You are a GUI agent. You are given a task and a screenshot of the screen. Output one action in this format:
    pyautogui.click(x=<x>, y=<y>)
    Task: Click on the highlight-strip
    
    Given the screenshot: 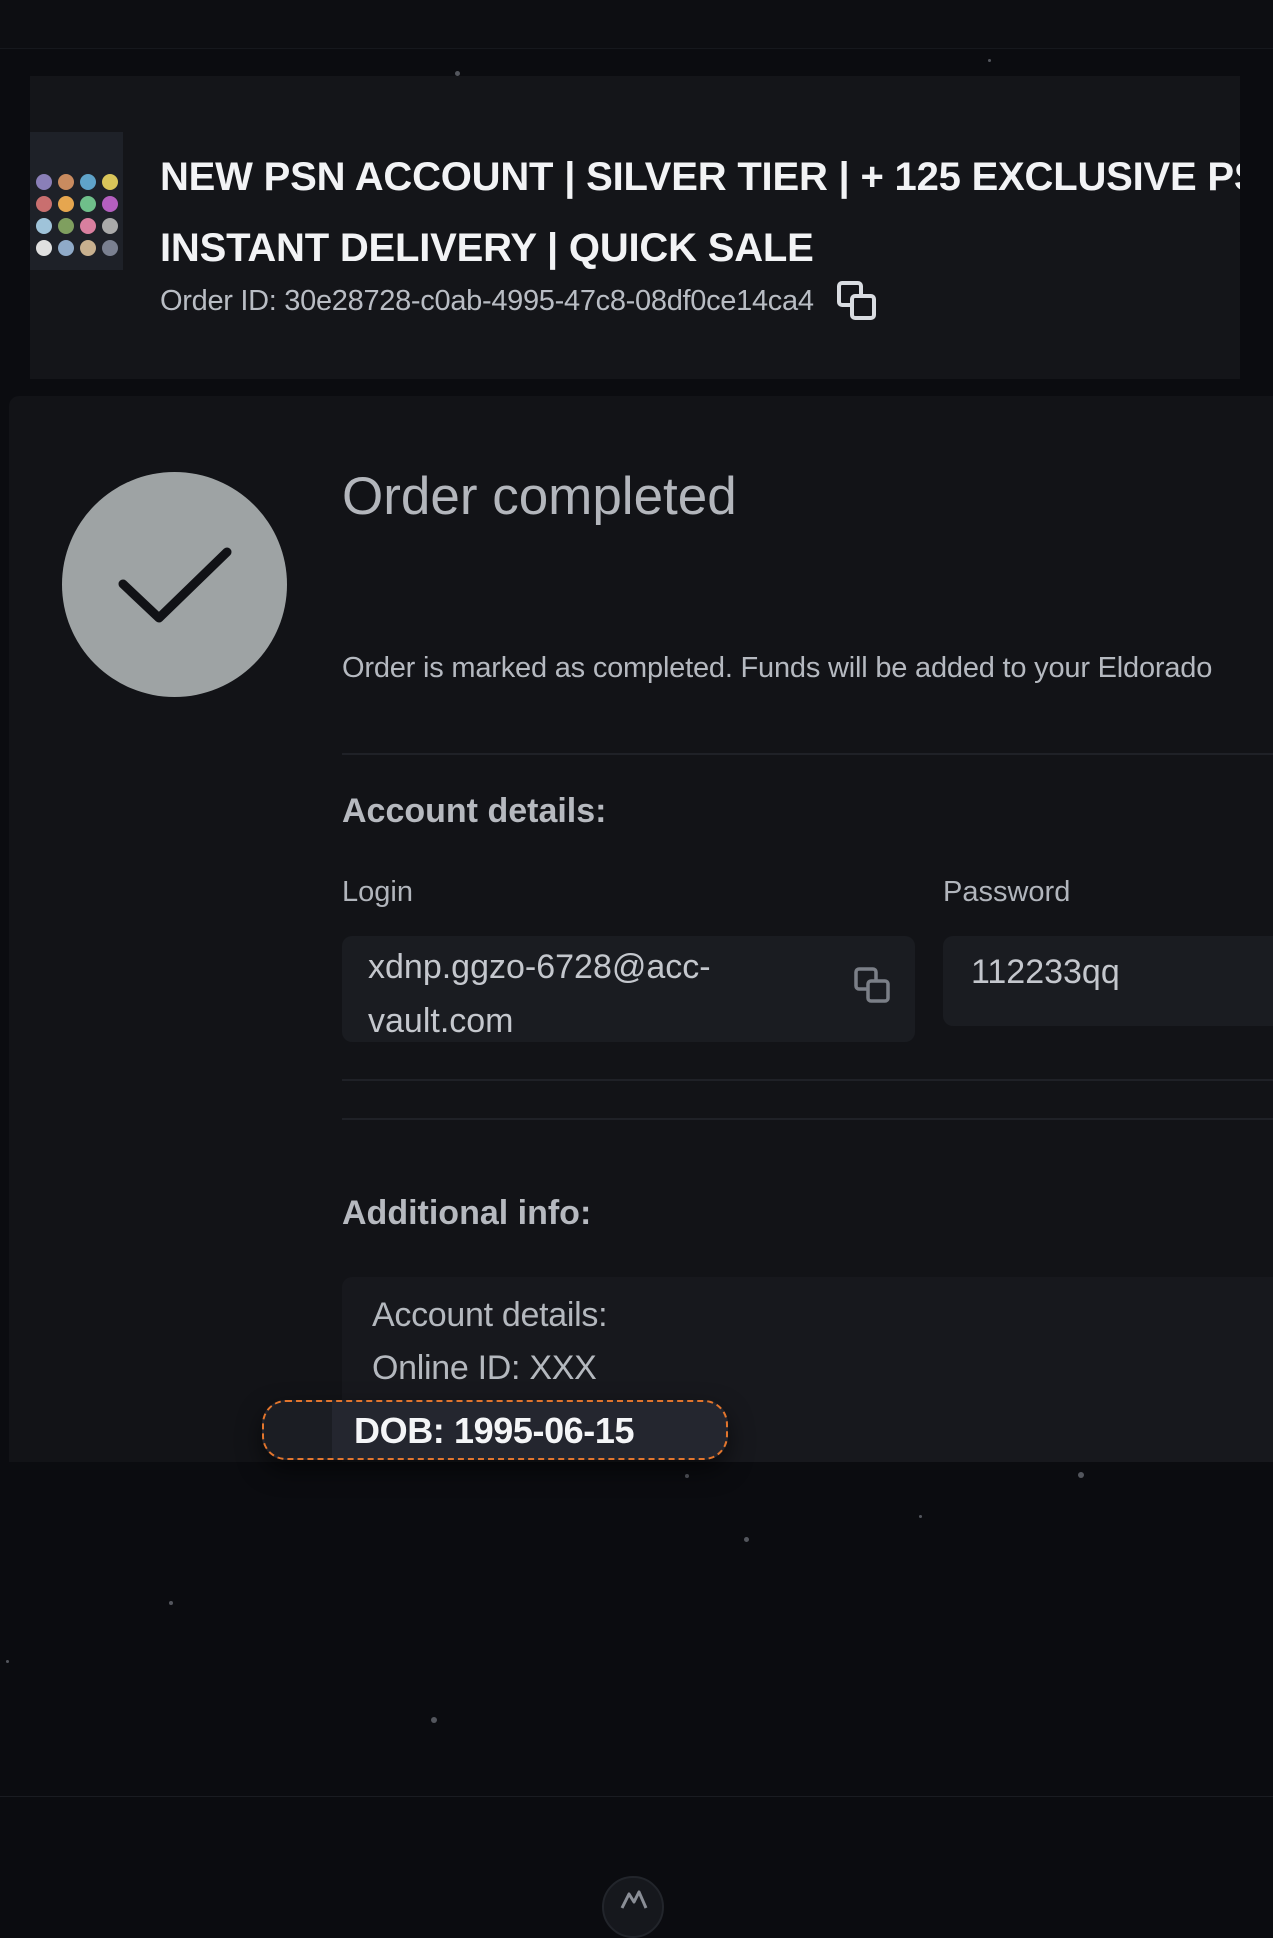 What is the action you would take?
    pyautogui.click(x=298, y=1430)
    